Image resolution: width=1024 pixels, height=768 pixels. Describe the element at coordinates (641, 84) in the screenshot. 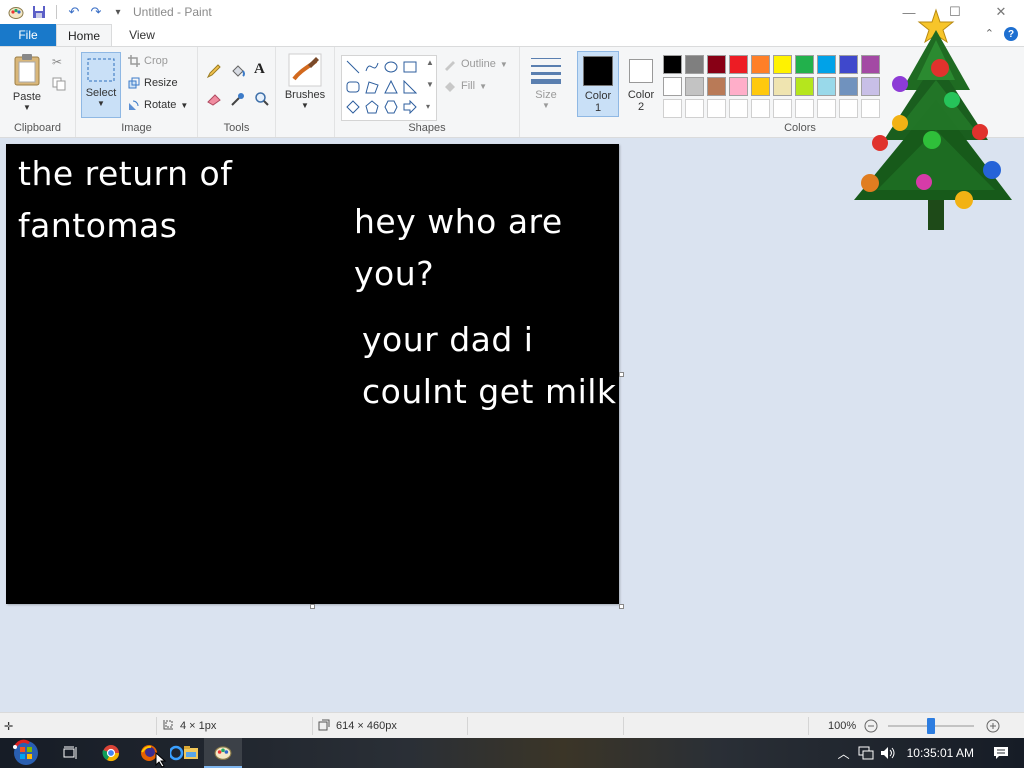

I see `color2-button: Color 2` at that location.